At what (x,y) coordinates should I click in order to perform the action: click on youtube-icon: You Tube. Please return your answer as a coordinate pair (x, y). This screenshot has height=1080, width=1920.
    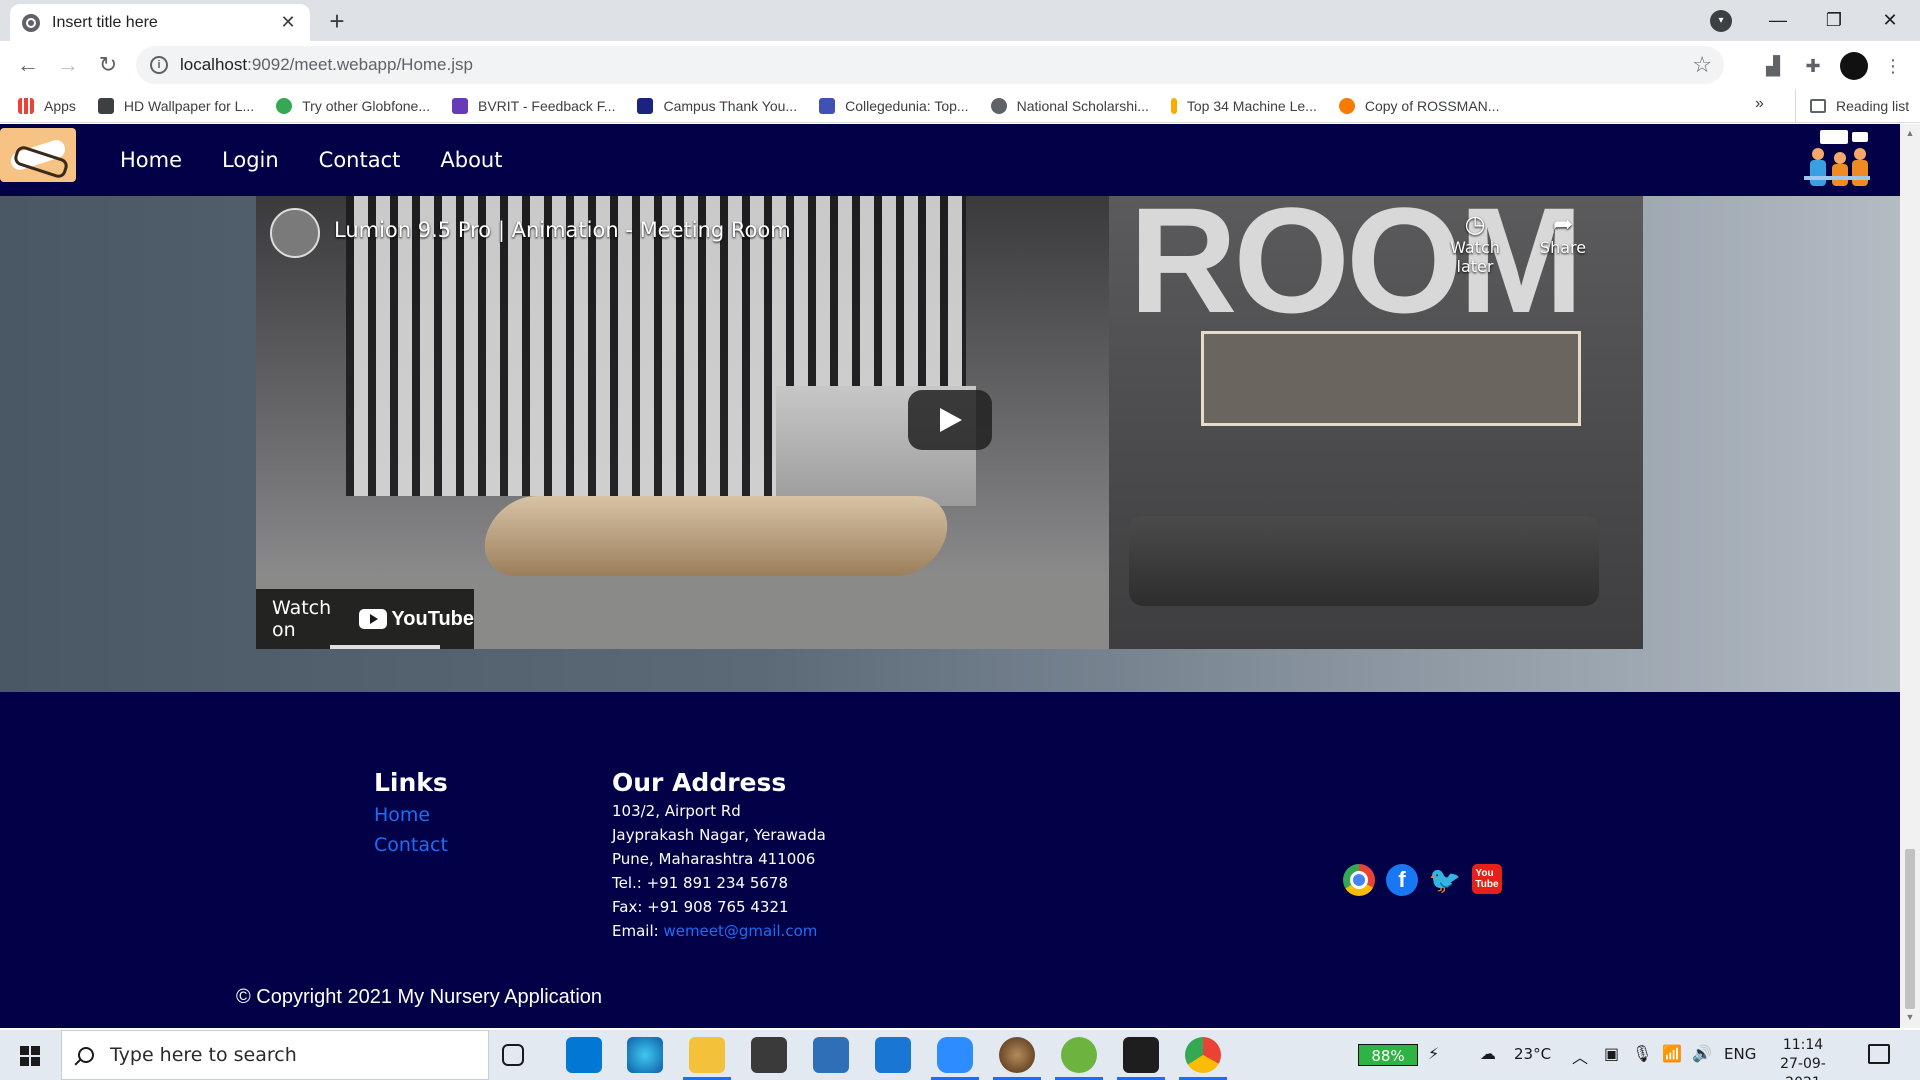
    Looking at the image, I should click on (1487, 879).